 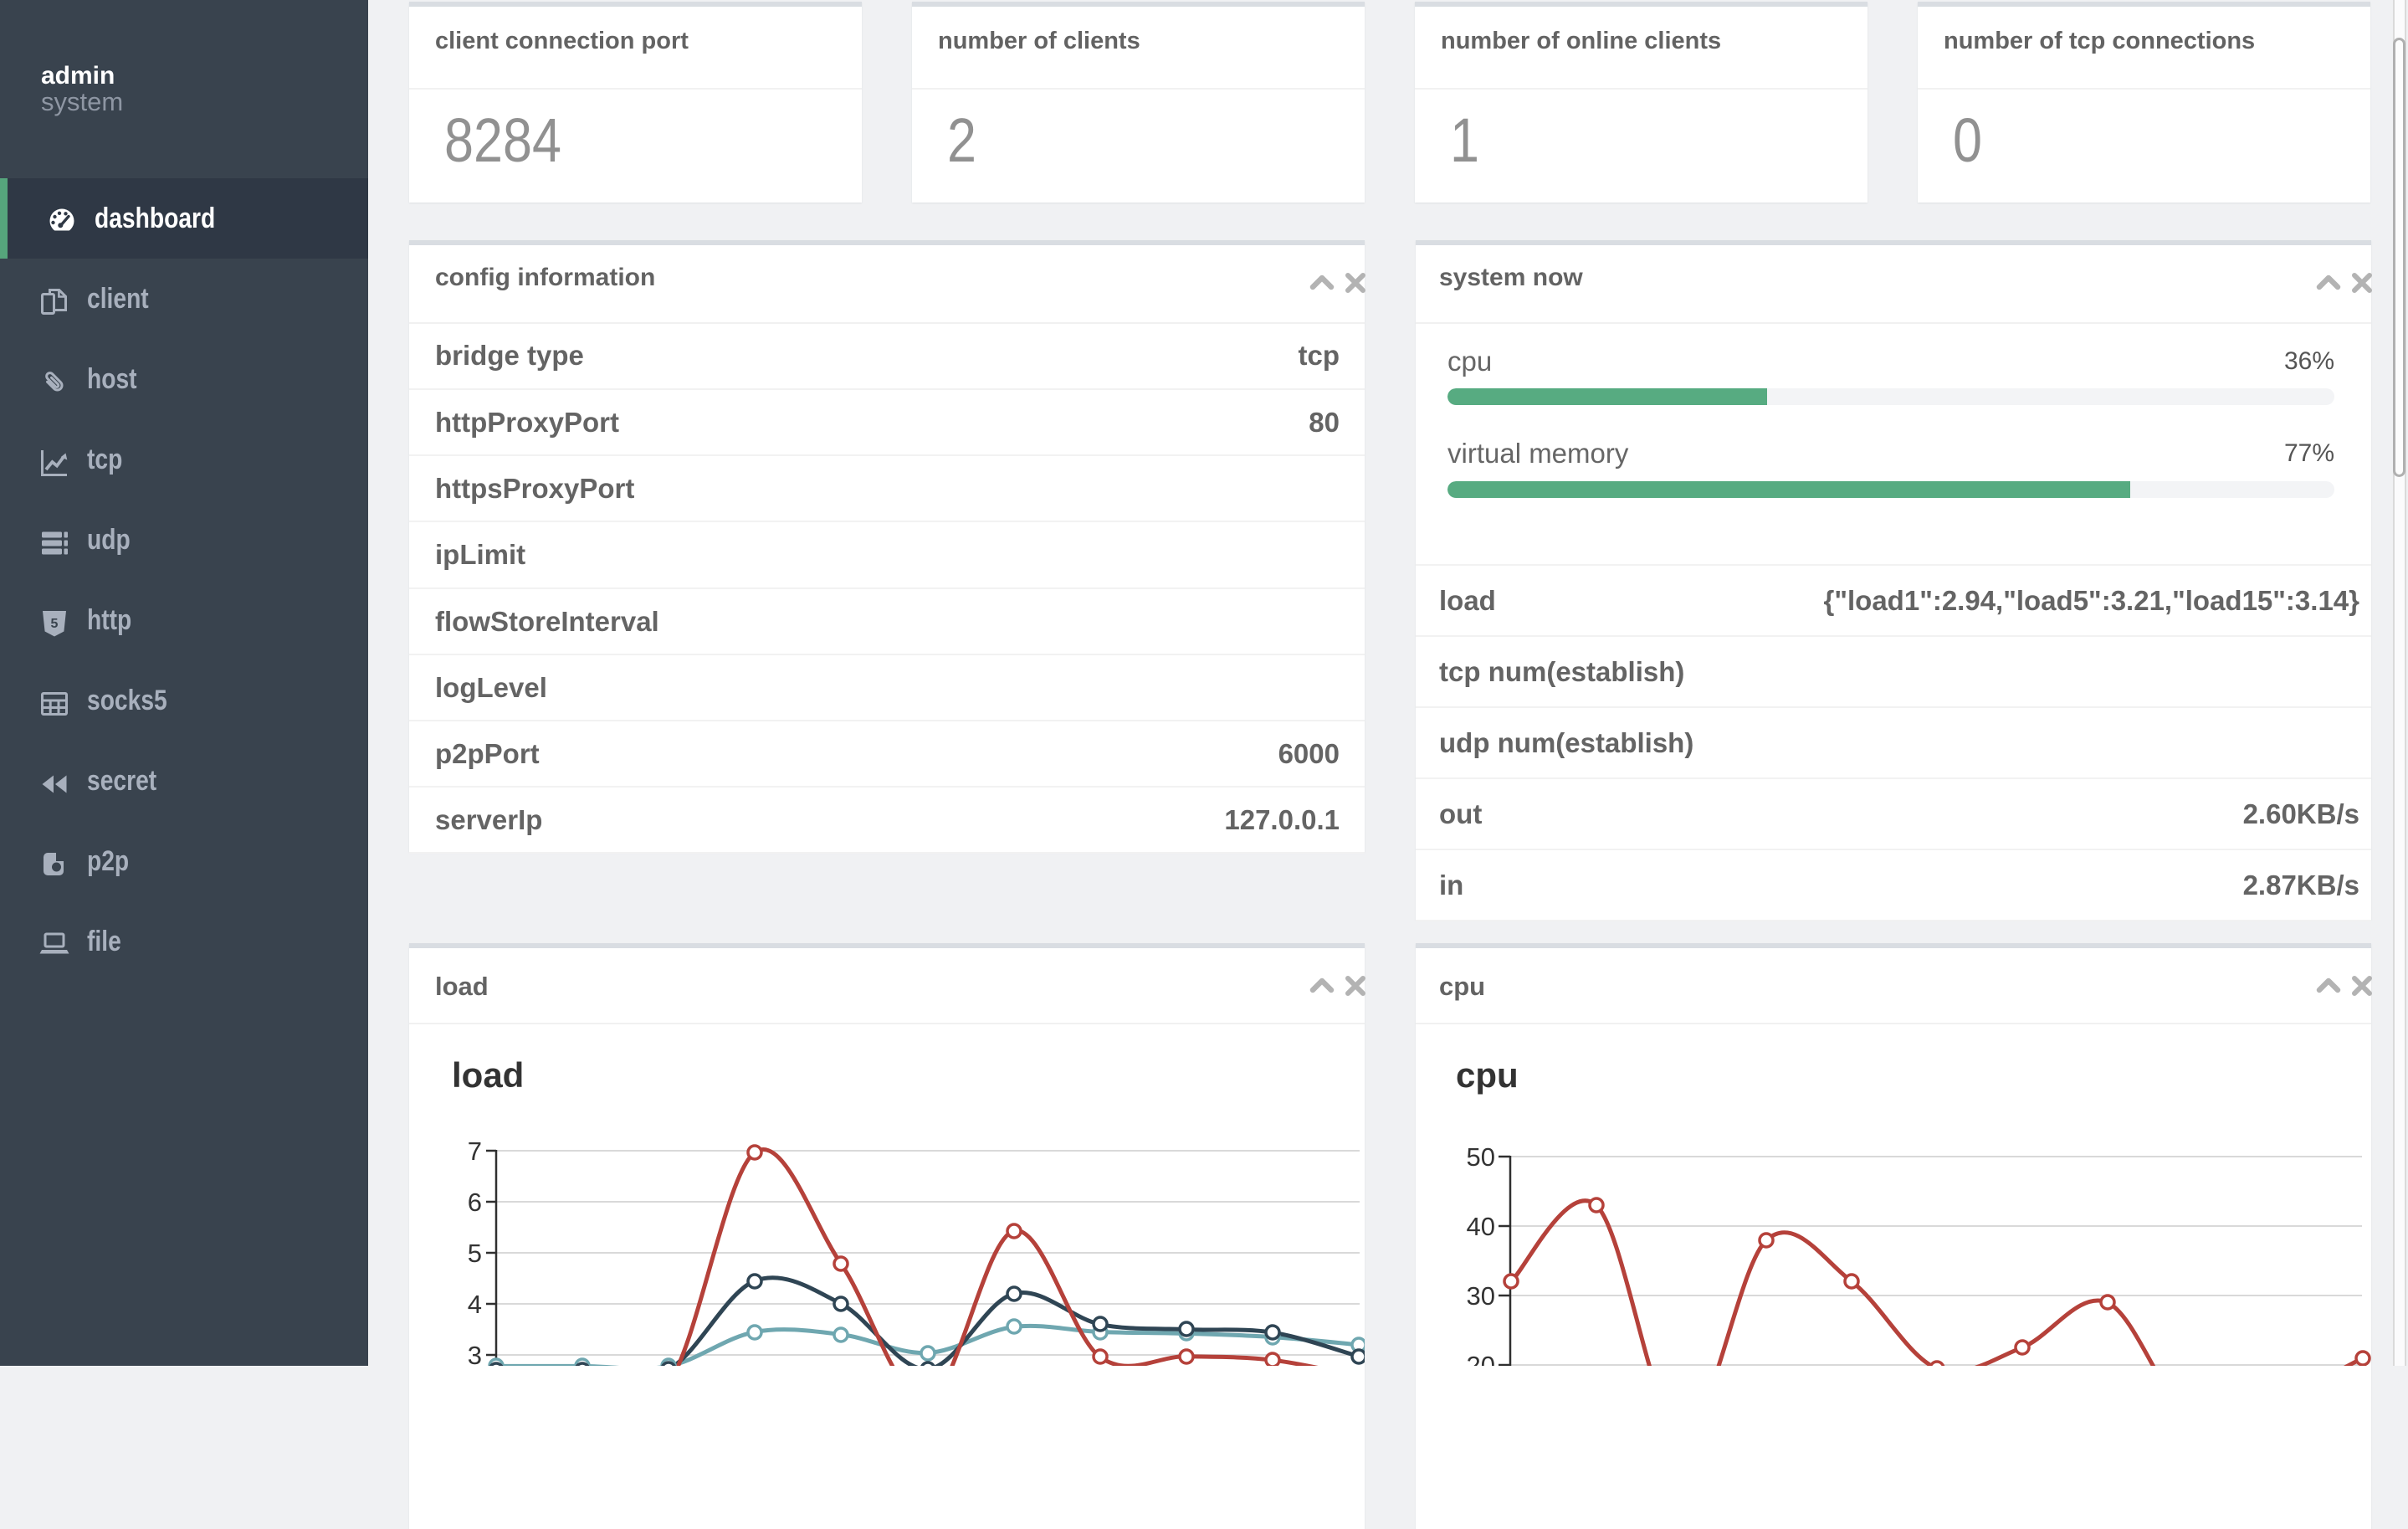 What do you see at coordinates (1481, 1359) in the screenshot?
I see `svg-text: 20` at bounding box center [1481, 1359].